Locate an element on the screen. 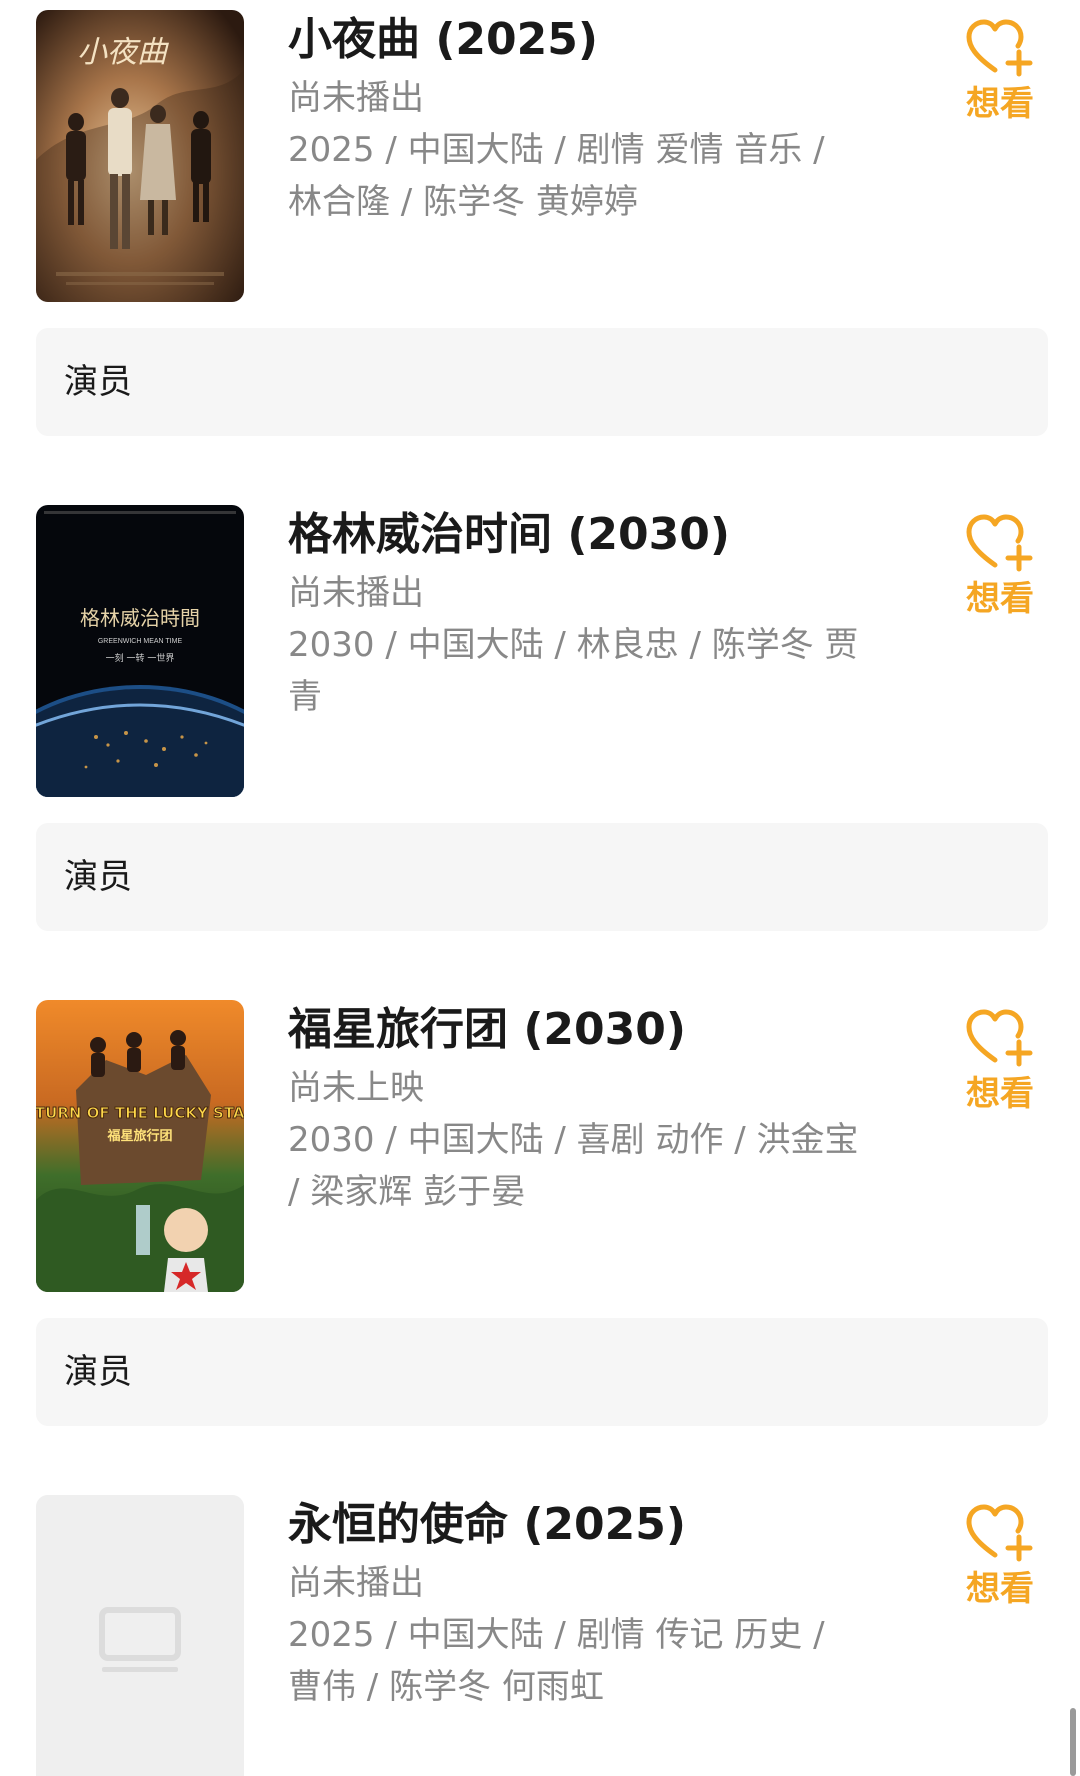 The height and width of the screenshot is (1776, 1080). movie-poster-placeholder is located at coordinates (140, 1635).